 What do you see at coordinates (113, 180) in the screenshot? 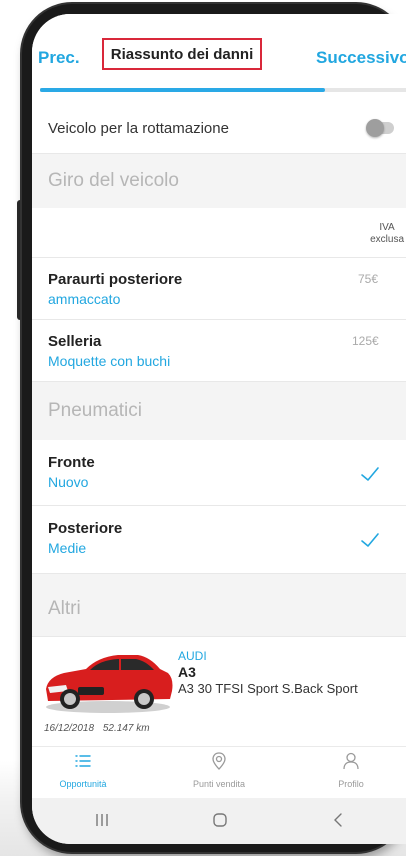
I see `section-title: Giro del veicolo` at bounding box center [113, 180].